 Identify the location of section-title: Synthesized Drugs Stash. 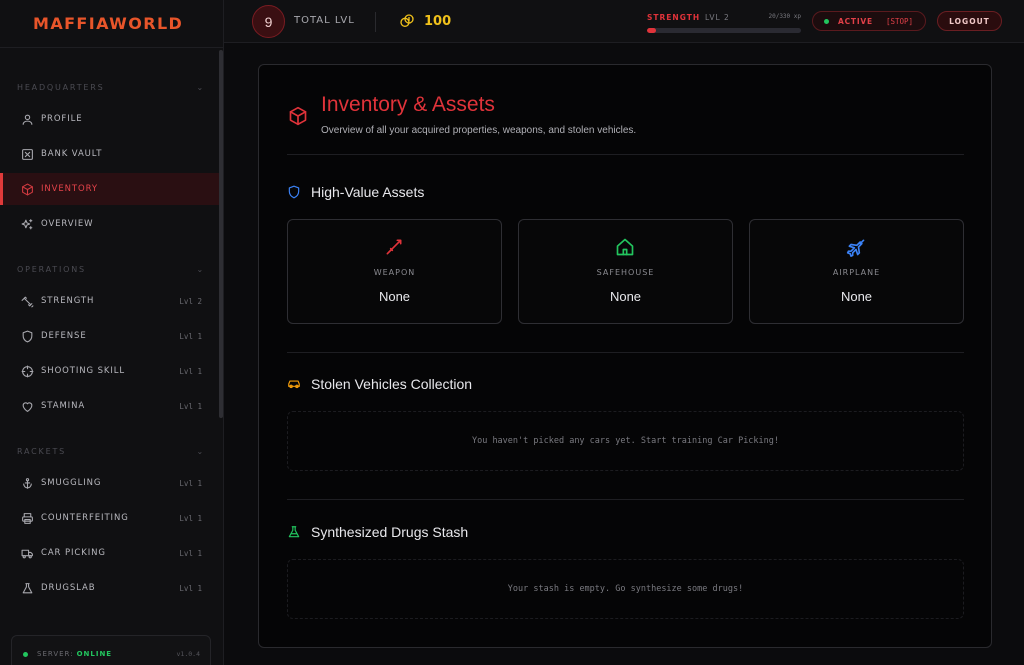
(390, 532).